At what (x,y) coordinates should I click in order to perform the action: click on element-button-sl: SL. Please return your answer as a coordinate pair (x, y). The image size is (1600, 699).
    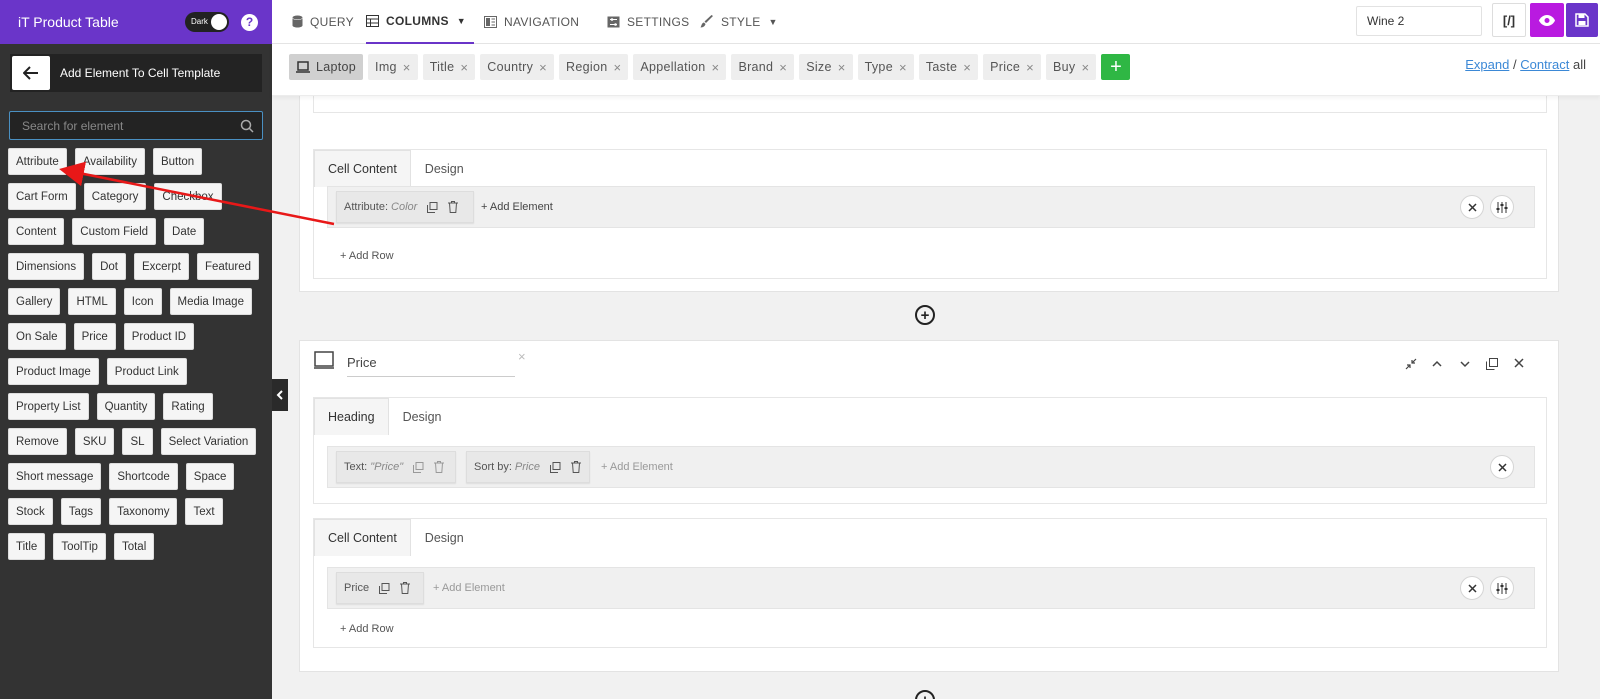
    Looking at the image, I should click on (137, 441).